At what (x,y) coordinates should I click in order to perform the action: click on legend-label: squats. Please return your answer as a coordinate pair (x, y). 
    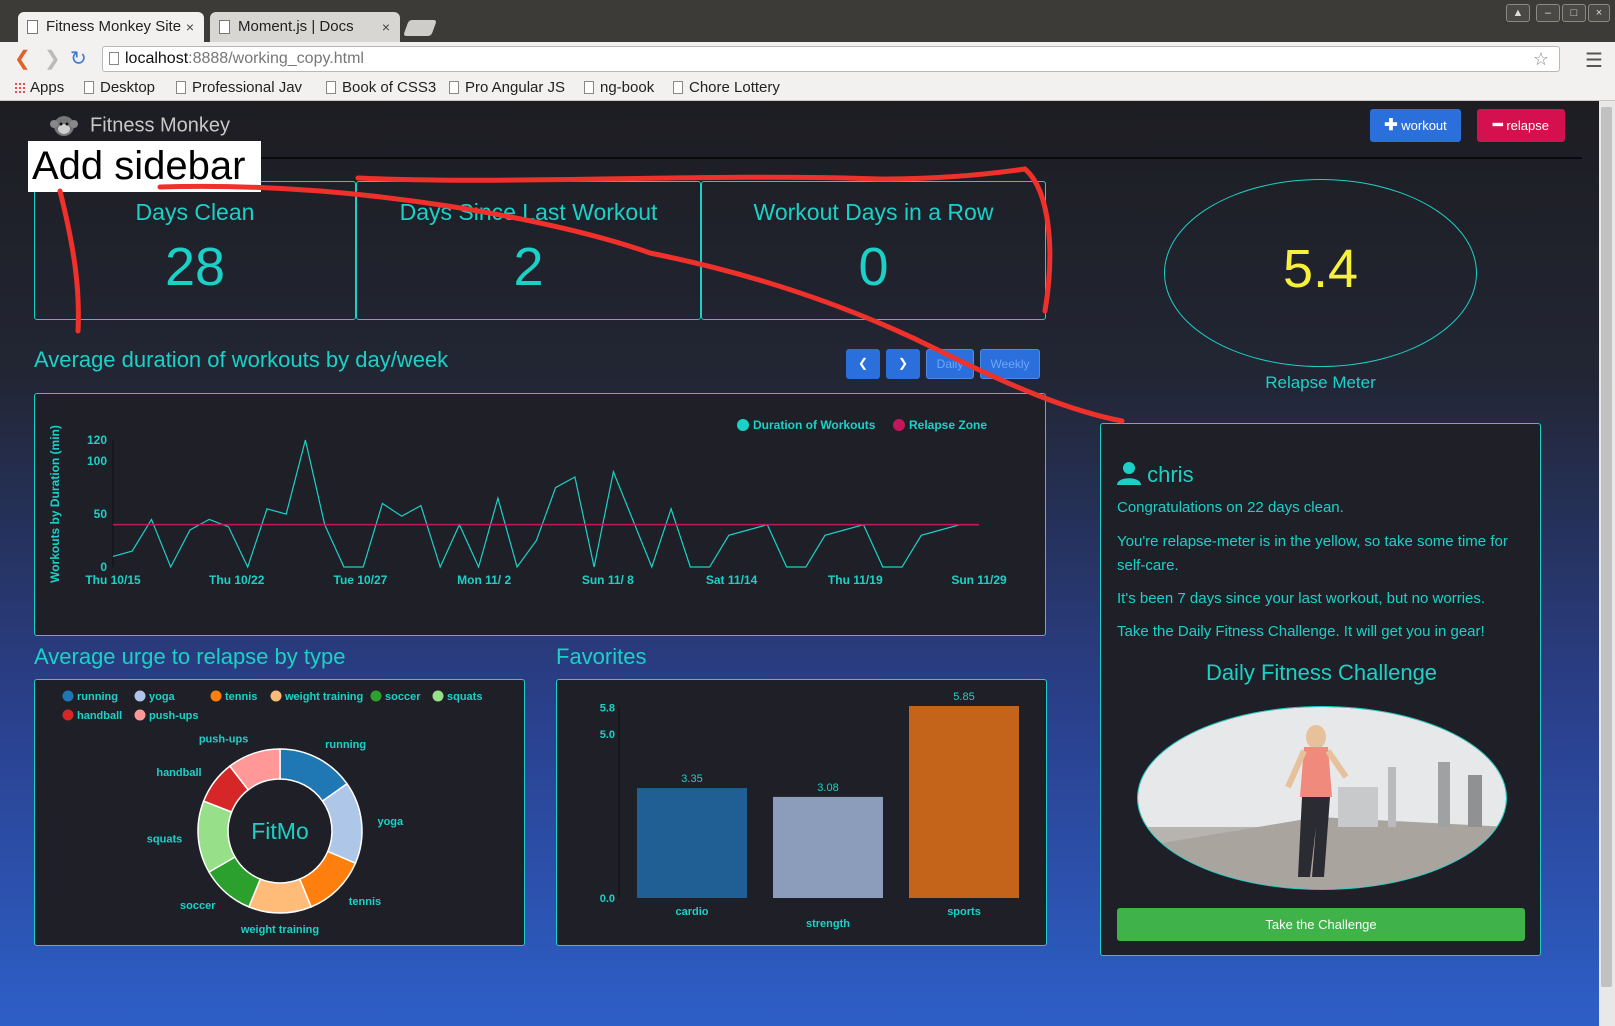
    Looking at the image, I should click on (464, 697).